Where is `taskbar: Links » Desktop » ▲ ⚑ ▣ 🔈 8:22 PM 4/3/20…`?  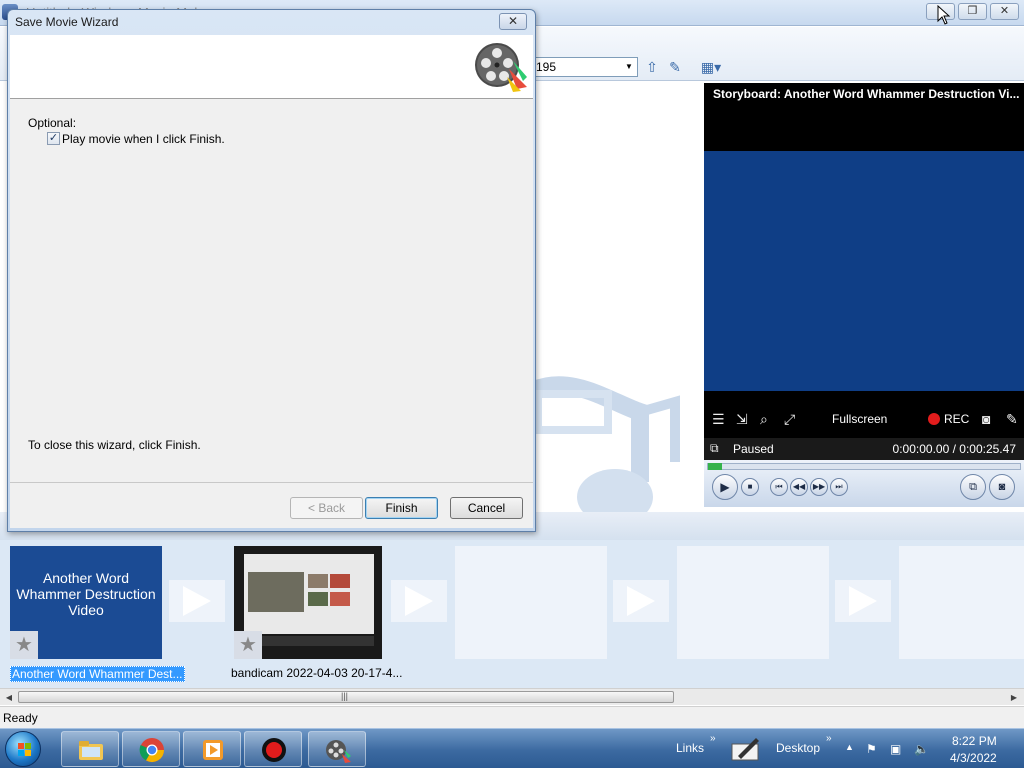 taskbar: Links » Desktop » ▲ ⚑ ▣ 🔈 8:22 PM 4/3/20… is located at coordinates (512, 748).